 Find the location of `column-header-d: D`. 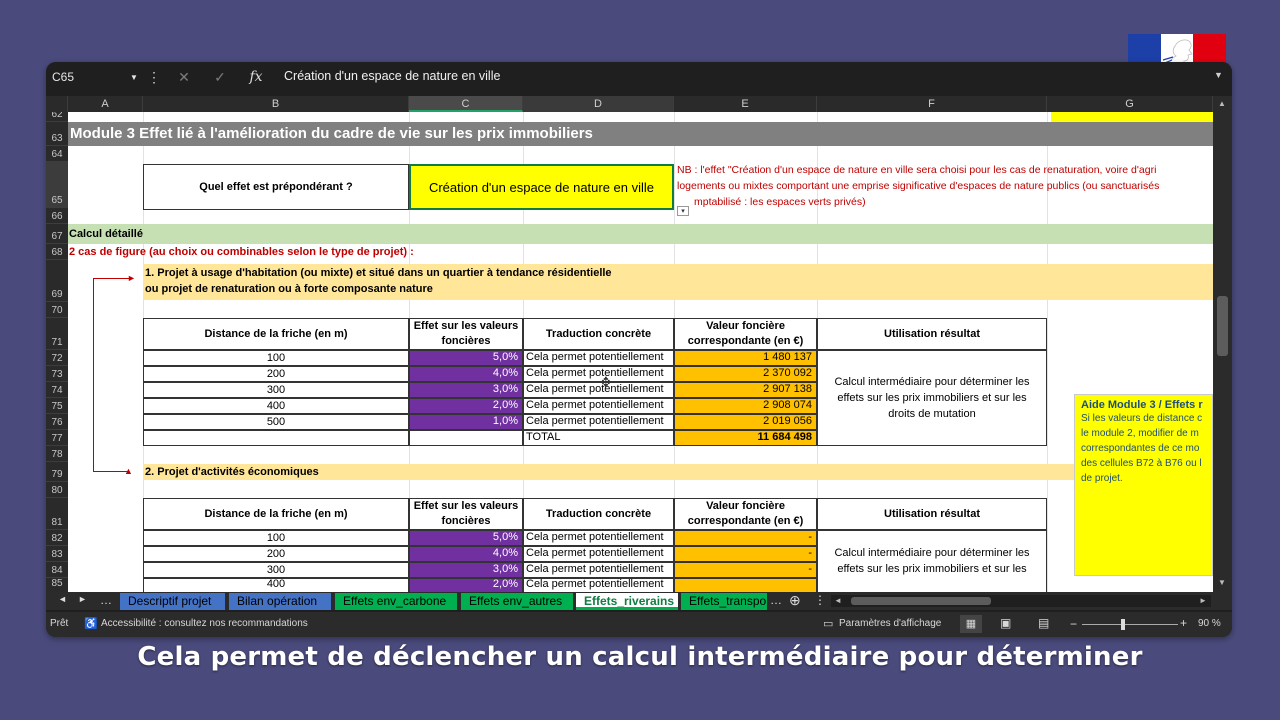

column-header-d: D is located at coordinates (598, 104).